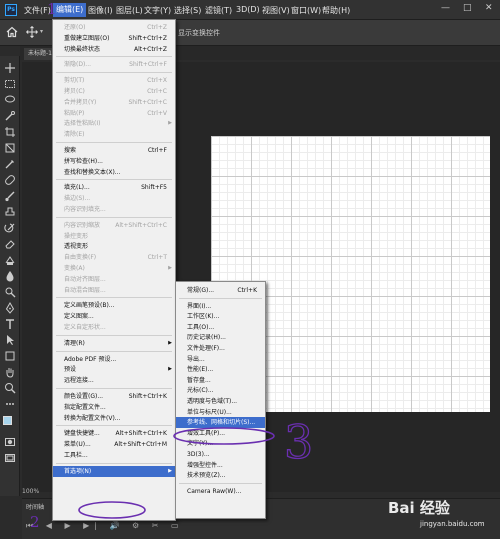 The image size is (500, 539). Describe the element at coordinates (114, 225) in the screenshot. I see `edit_menu-menu-item: 内容识别缩放 Alt+Shift+Ctrl+C` at that location.